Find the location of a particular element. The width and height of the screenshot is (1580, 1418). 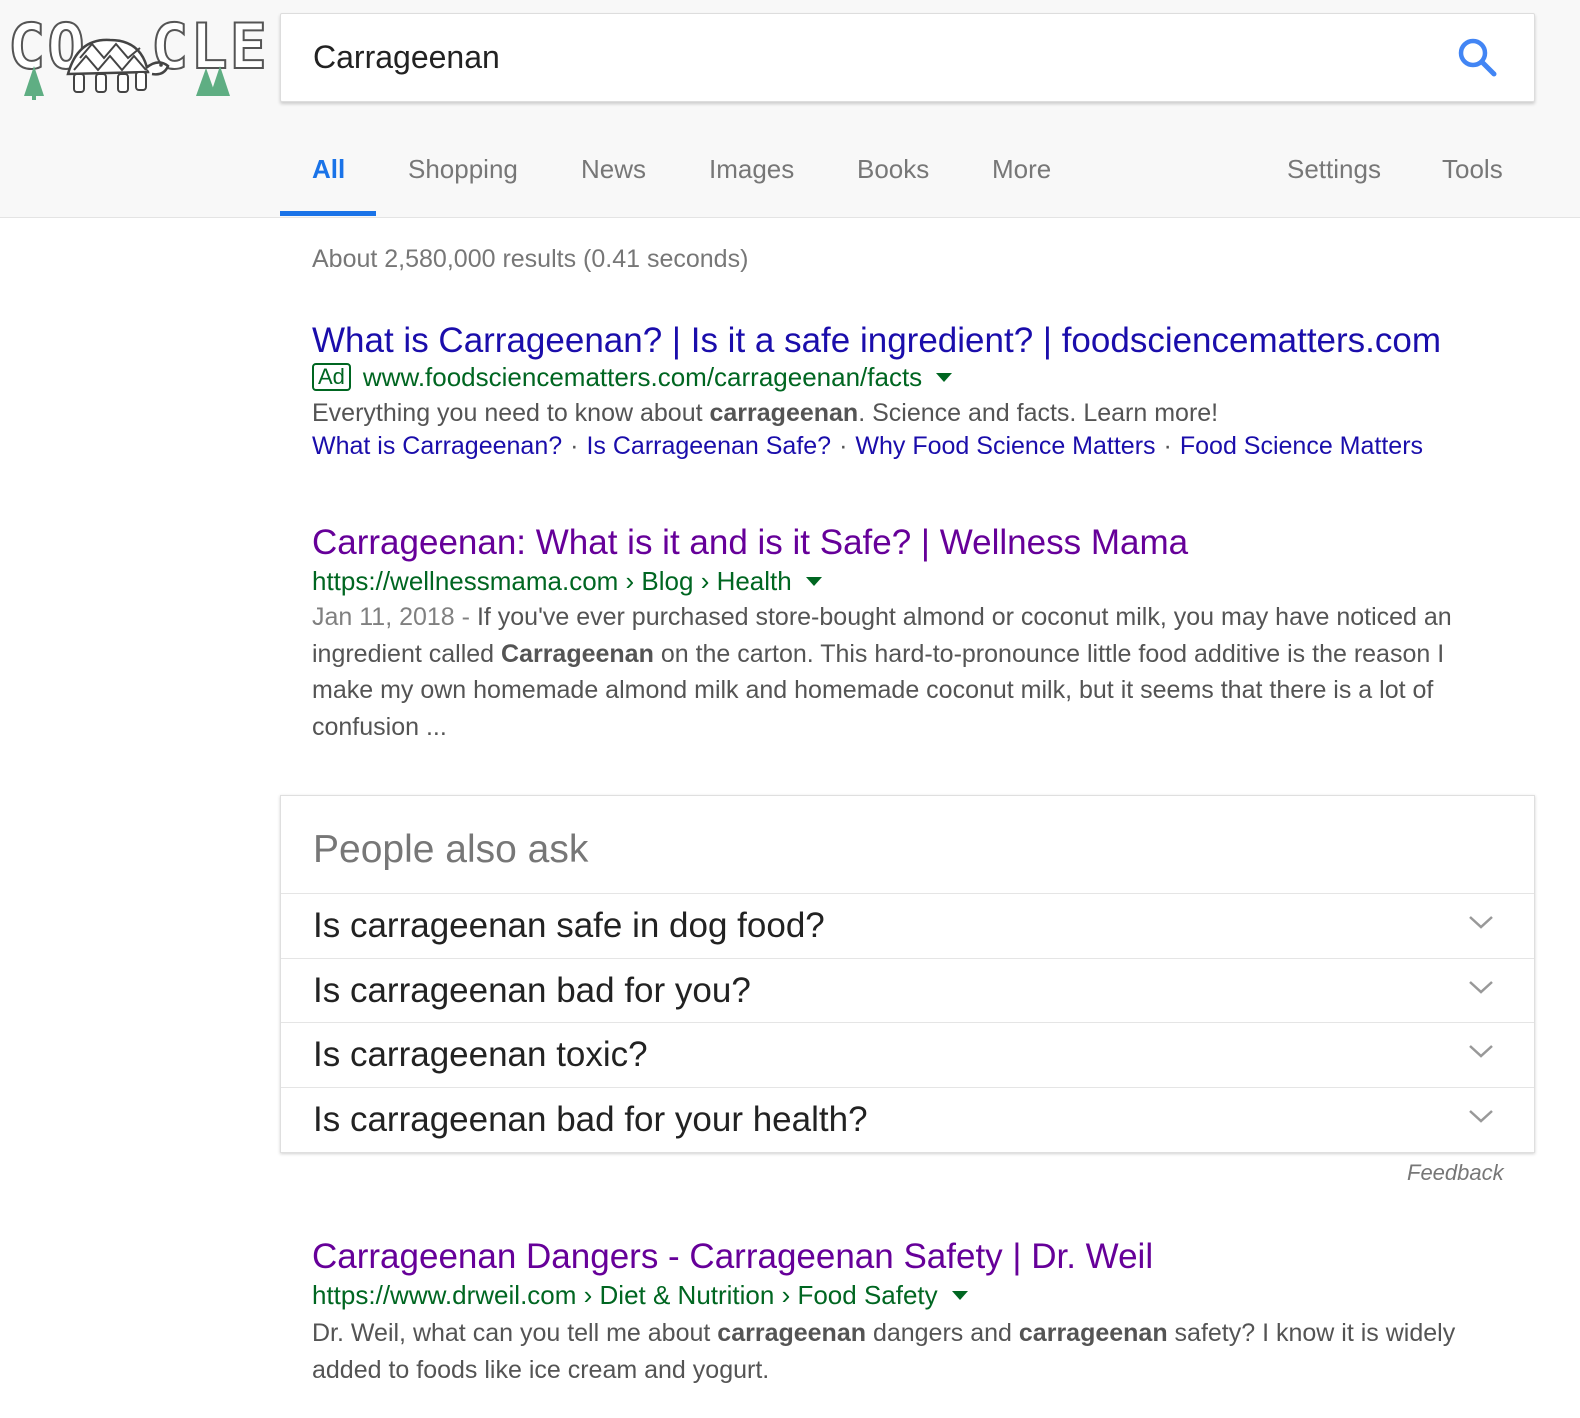

snippet-text: . Science and facts. Learn more! is located at coordinates (1038, 413).